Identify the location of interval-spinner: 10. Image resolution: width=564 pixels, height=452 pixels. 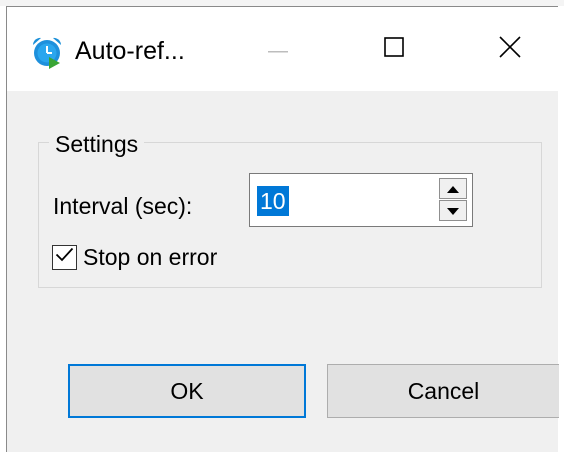
(361, 200).